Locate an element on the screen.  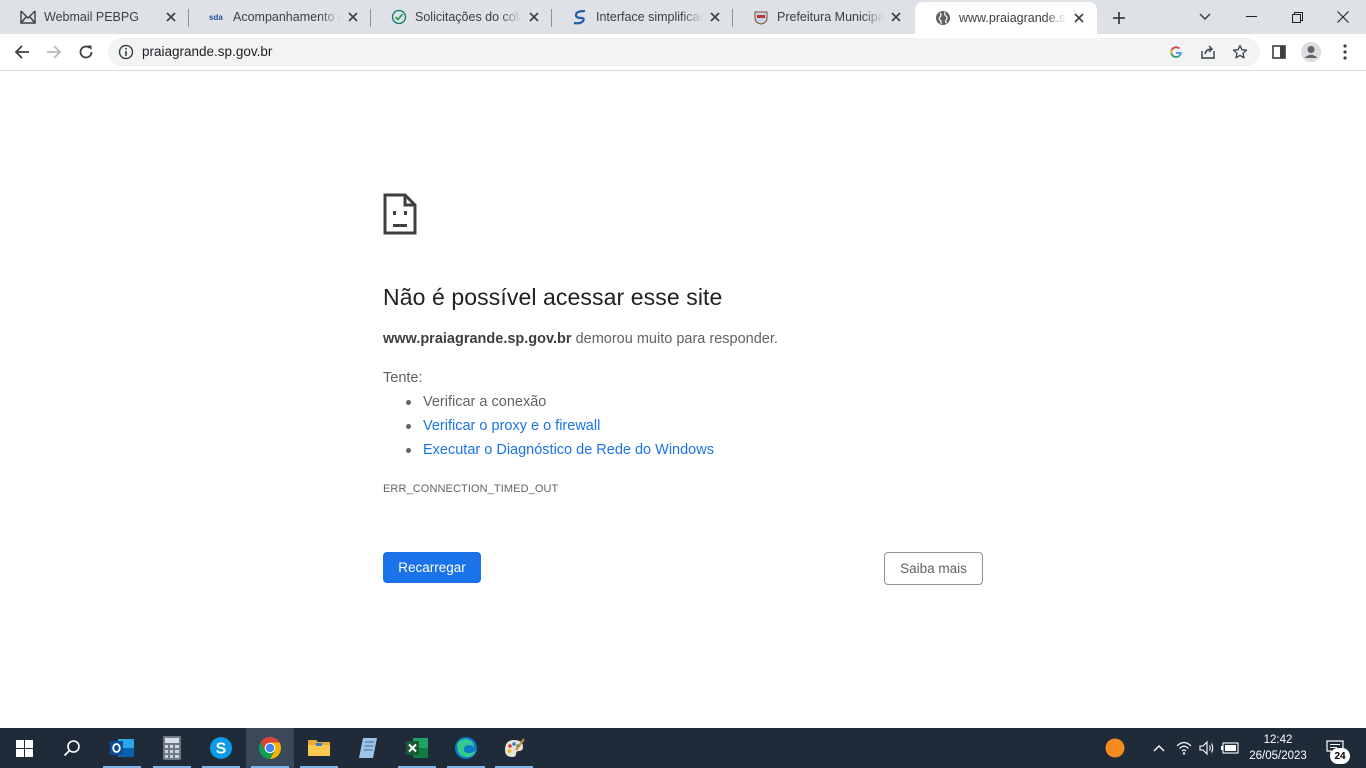
restore-button is located at coordinates (1297, 17).